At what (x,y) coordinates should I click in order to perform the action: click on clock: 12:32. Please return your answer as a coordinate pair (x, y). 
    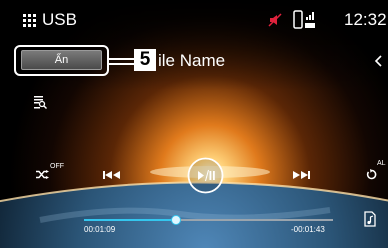
    Looking at the image, I should click on (365, 19).